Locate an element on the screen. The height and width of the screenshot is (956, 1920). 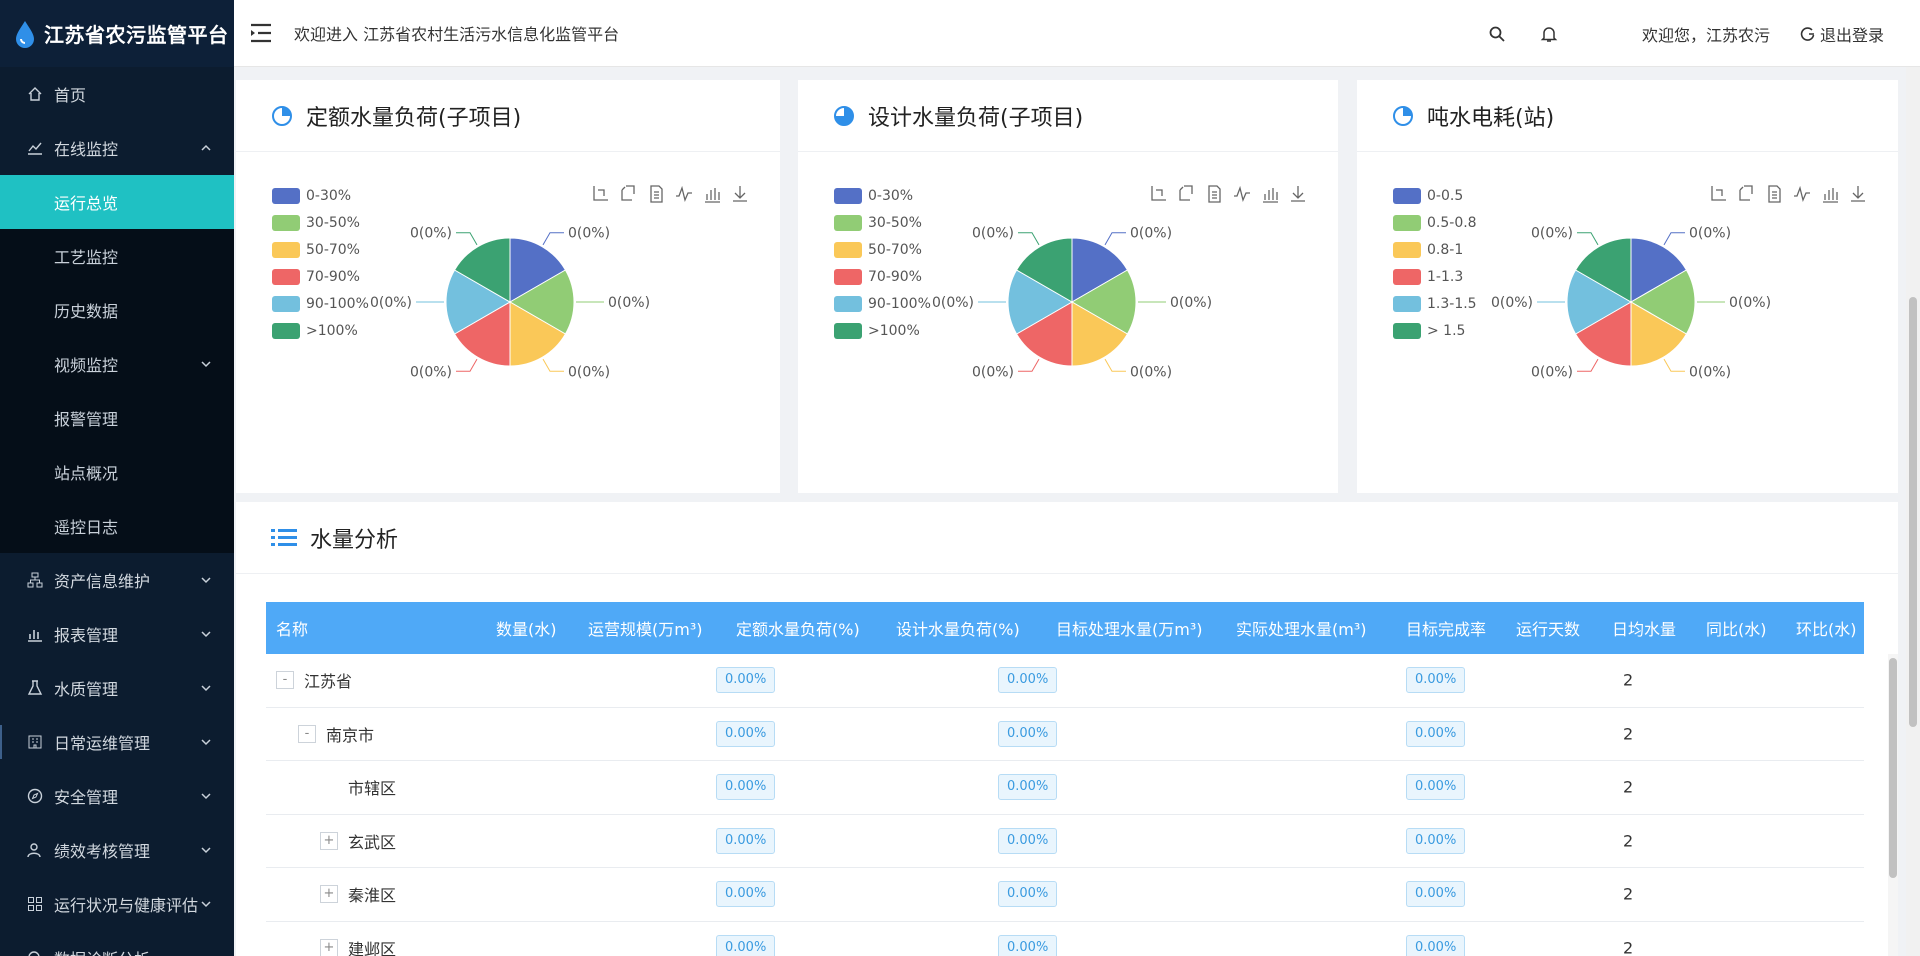
row-name: 南京市 is located at coordinates (350, 735).